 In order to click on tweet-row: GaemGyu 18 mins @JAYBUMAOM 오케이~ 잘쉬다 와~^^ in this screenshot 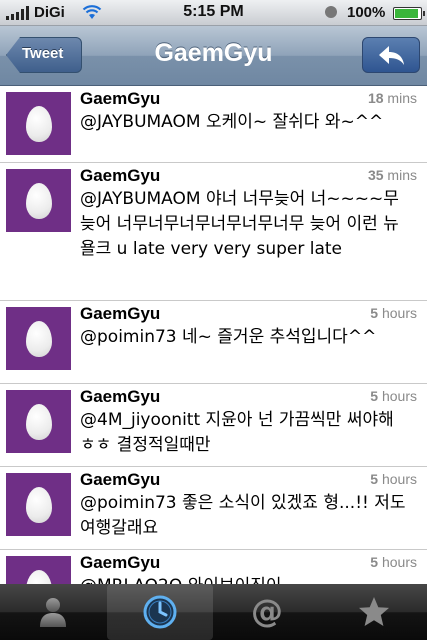, I will do `click(213, 124)`.